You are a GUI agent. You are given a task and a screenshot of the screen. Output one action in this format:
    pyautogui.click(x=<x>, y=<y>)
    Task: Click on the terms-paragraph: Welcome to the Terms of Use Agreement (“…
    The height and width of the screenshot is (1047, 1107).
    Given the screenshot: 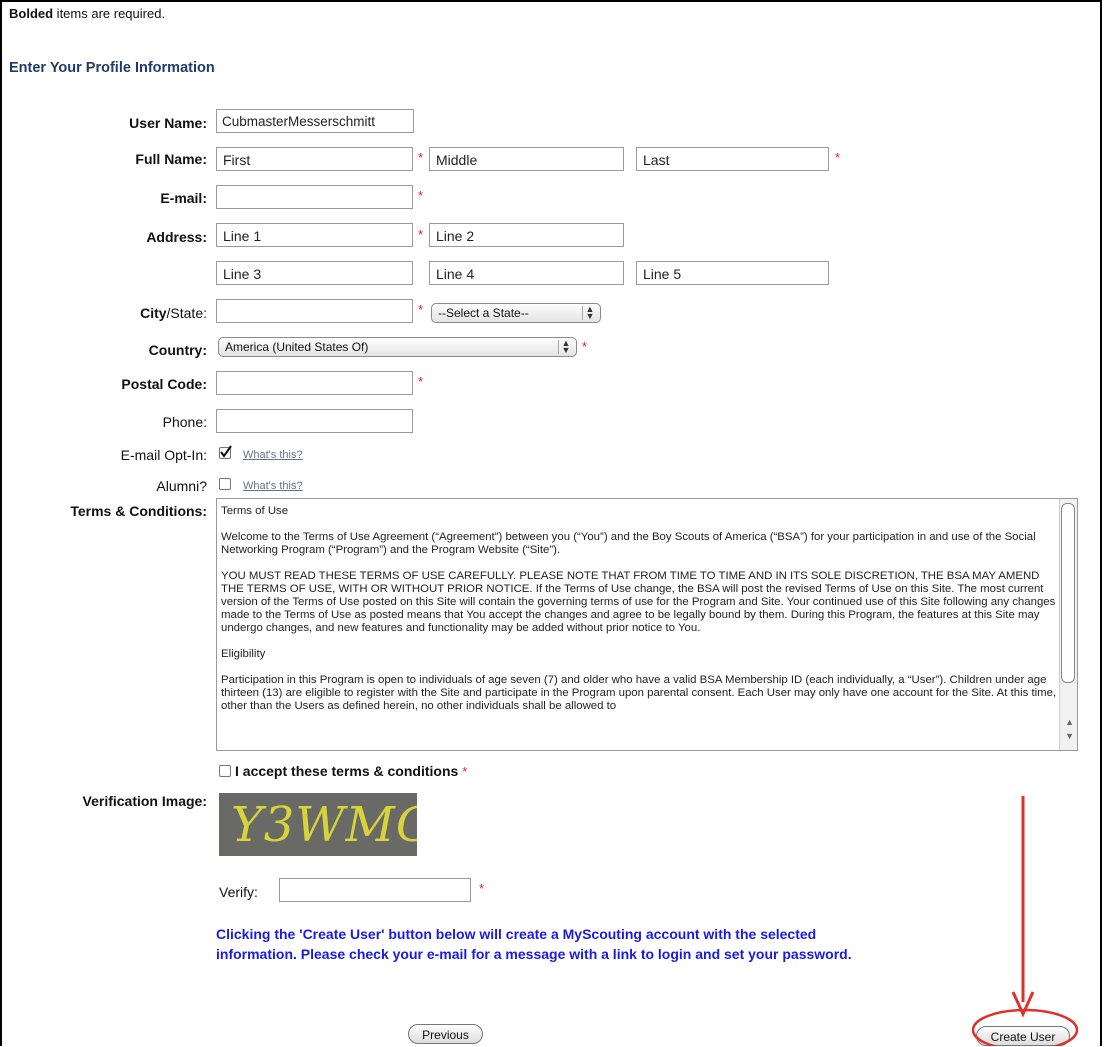 What is the action you would take?
    pyautogui.click(x=628, y=543)
    